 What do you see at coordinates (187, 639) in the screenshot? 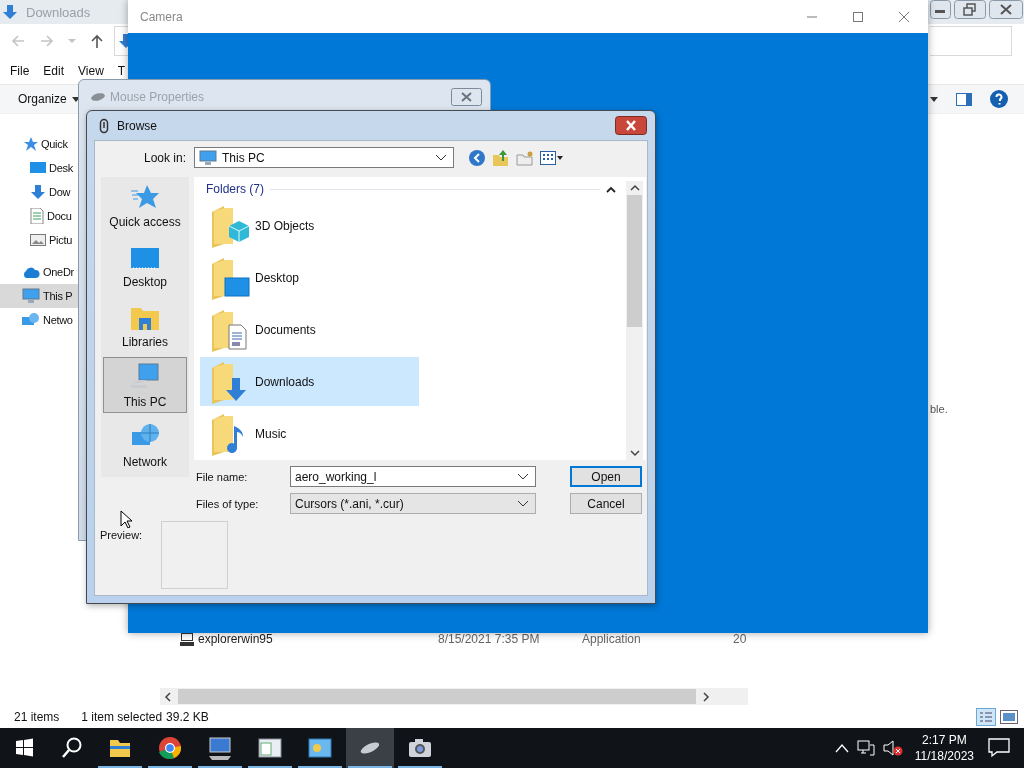
I see `application-icon` at bounding box center [187, 639].